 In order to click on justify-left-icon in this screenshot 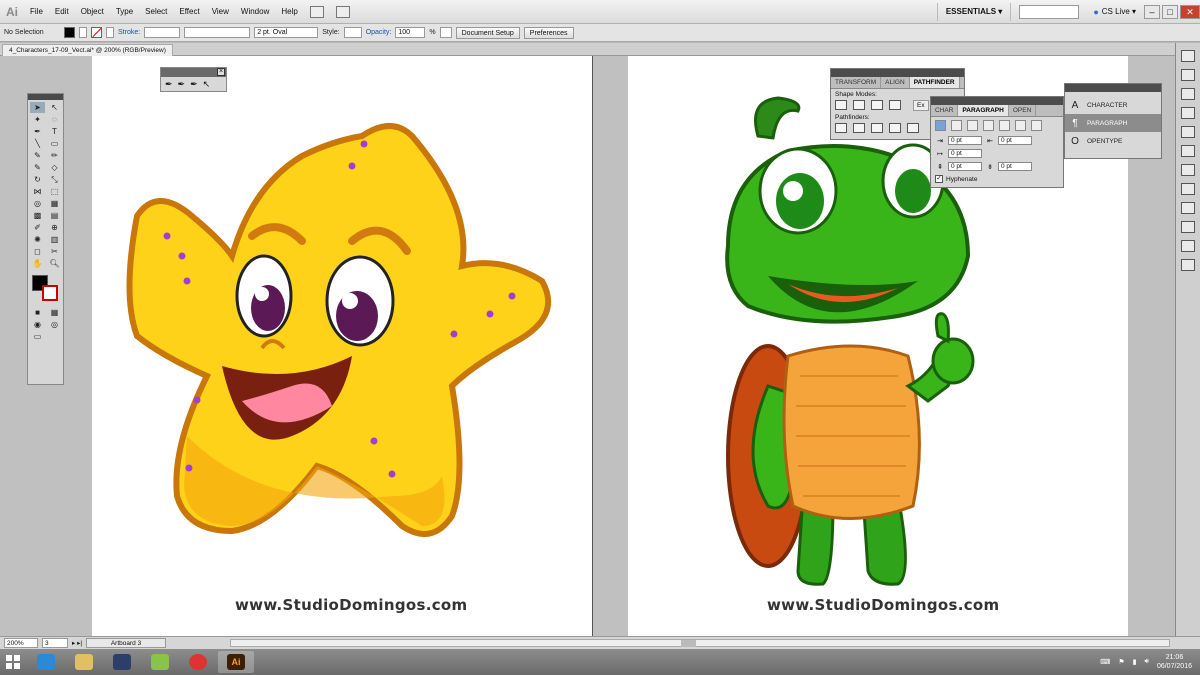, I will do `click(988, 125)`.